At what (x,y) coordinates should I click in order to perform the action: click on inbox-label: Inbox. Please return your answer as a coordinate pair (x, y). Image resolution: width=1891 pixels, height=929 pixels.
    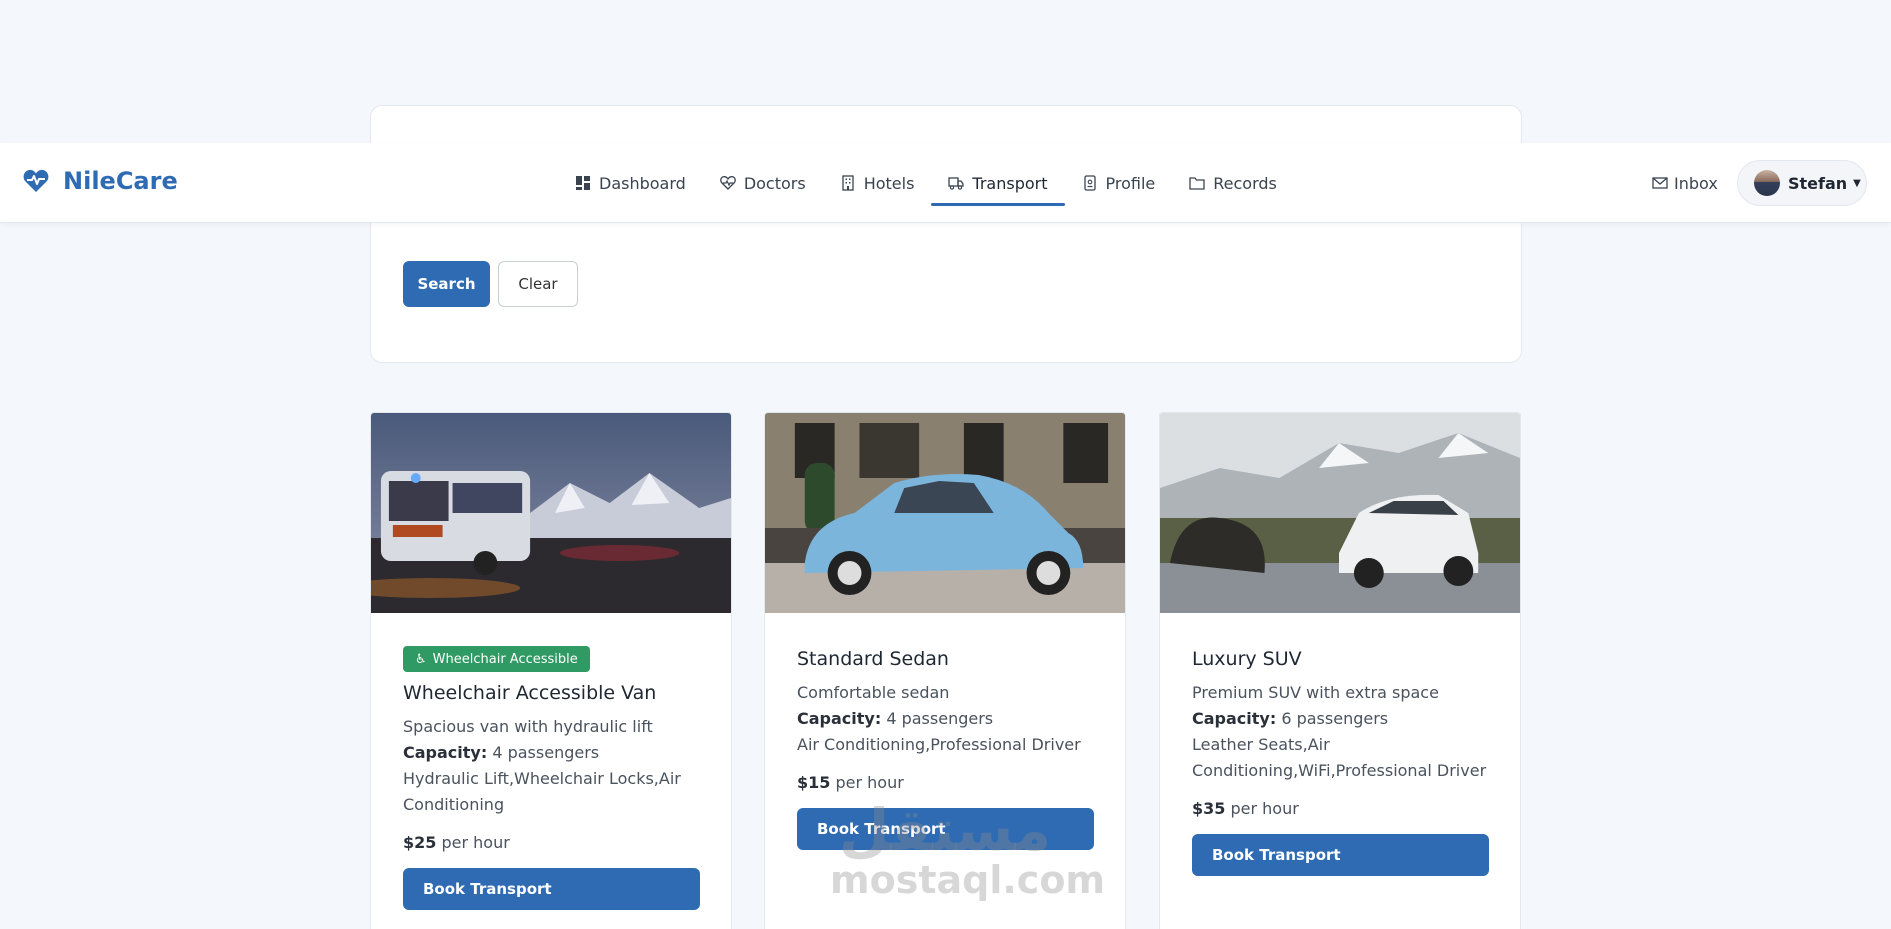
    Looking at the image, I should click on (1696, 183).